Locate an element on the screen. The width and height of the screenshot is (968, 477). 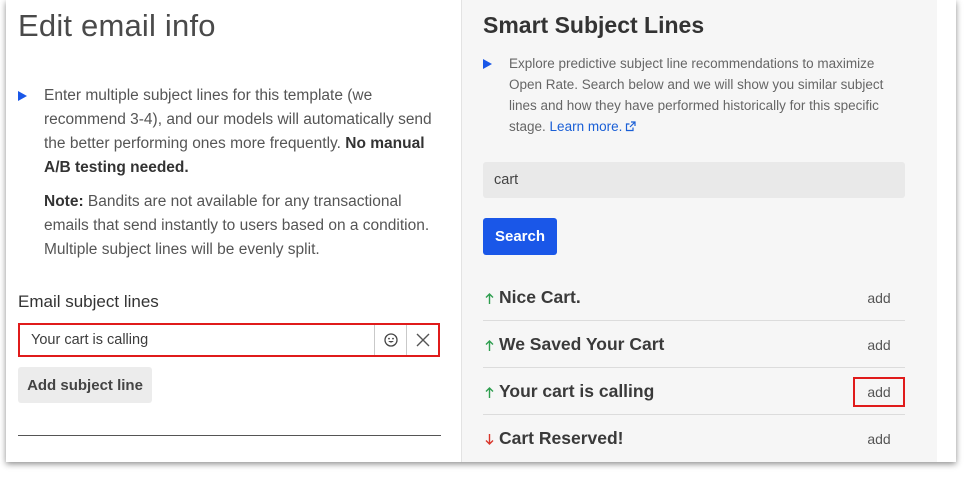
emoji-button is located at coordinates (390, 340).